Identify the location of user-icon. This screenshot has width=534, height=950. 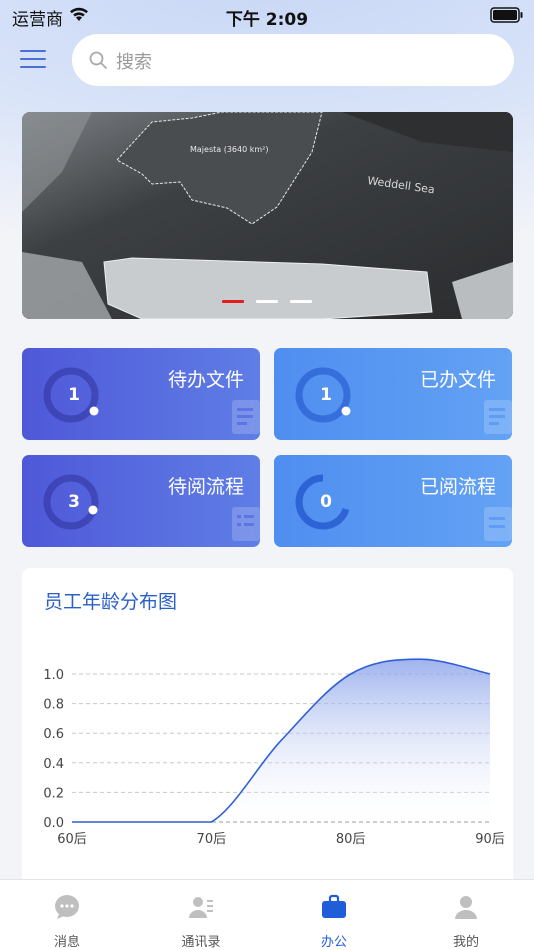
(466, 907).